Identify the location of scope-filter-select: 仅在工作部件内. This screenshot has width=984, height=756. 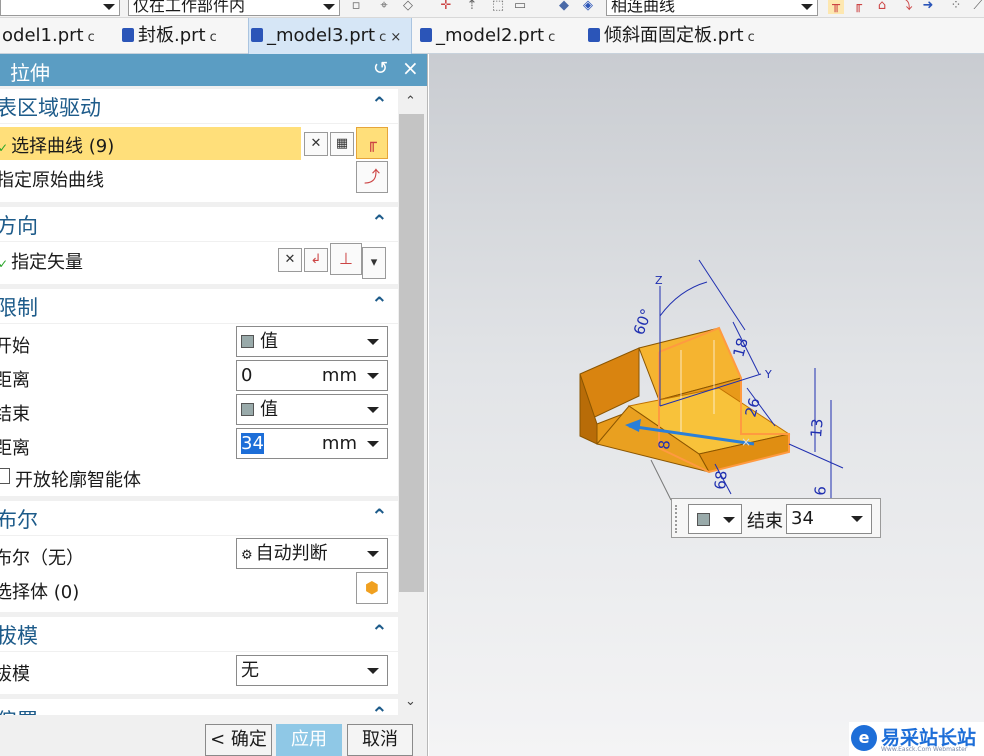
(234, 8).